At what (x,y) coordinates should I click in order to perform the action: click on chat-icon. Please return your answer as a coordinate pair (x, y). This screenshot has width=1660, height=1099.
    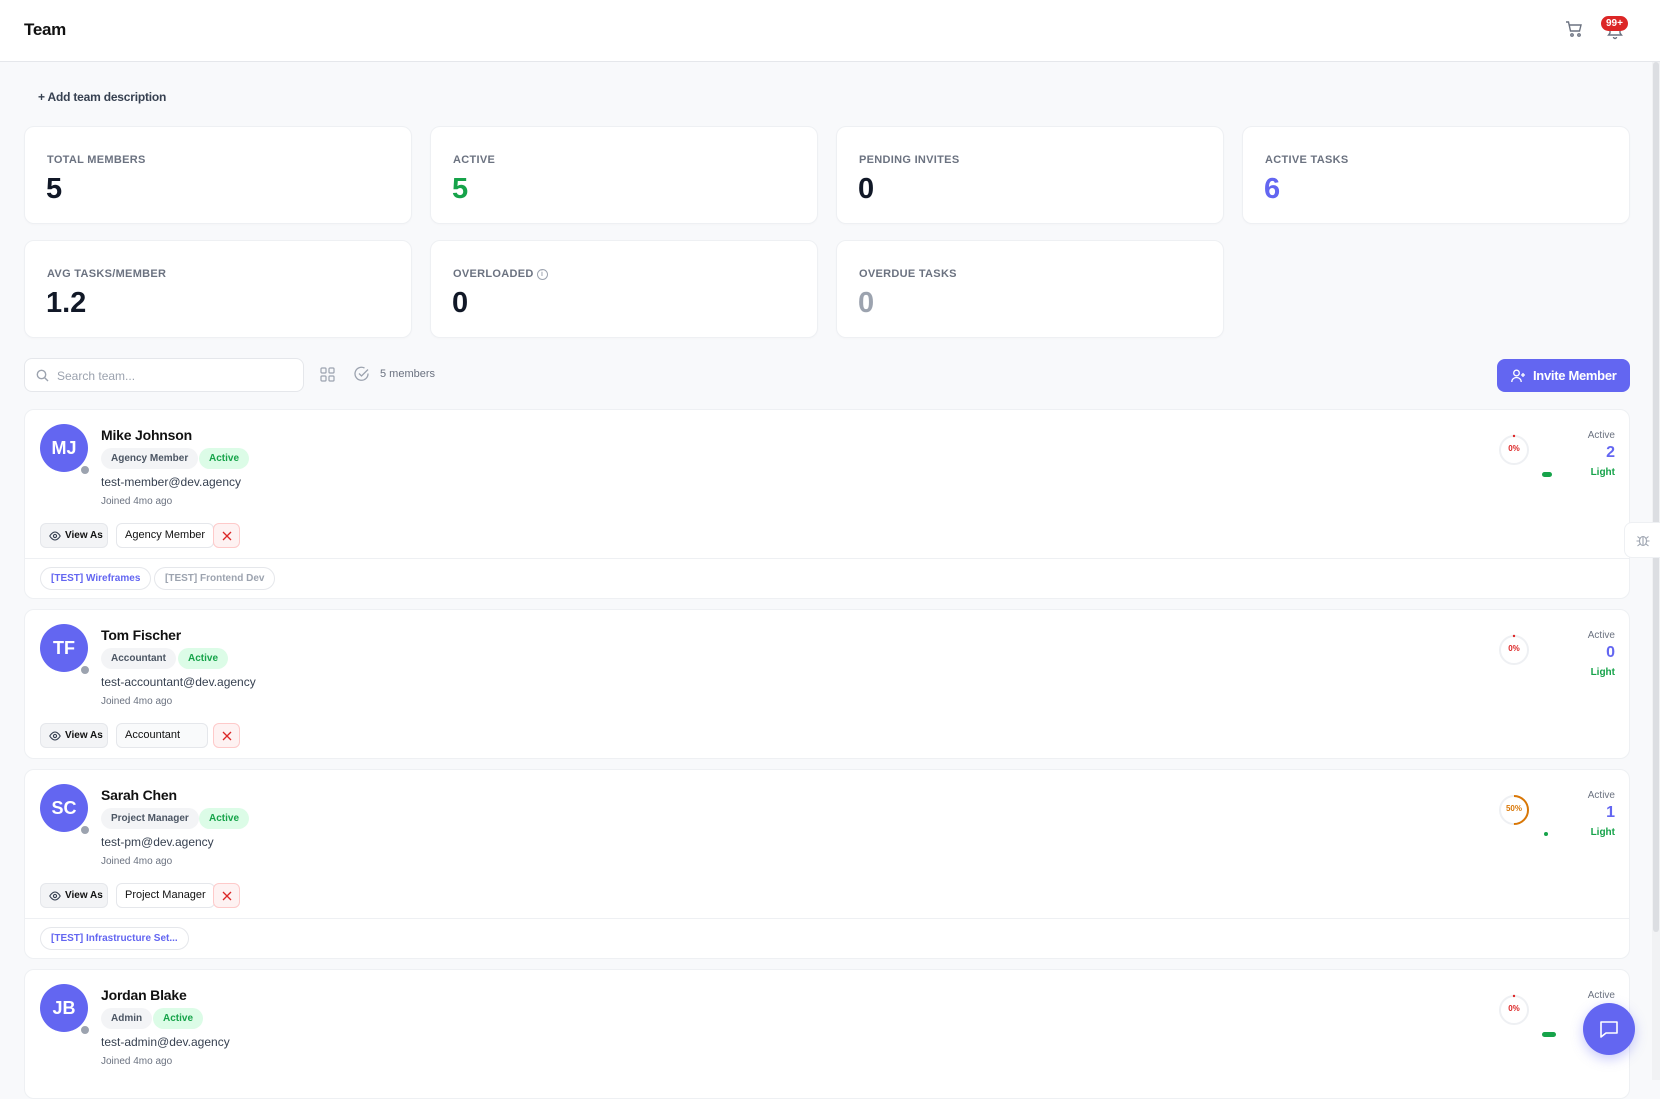
    Looking at the image, I should click on (1609, 1029).